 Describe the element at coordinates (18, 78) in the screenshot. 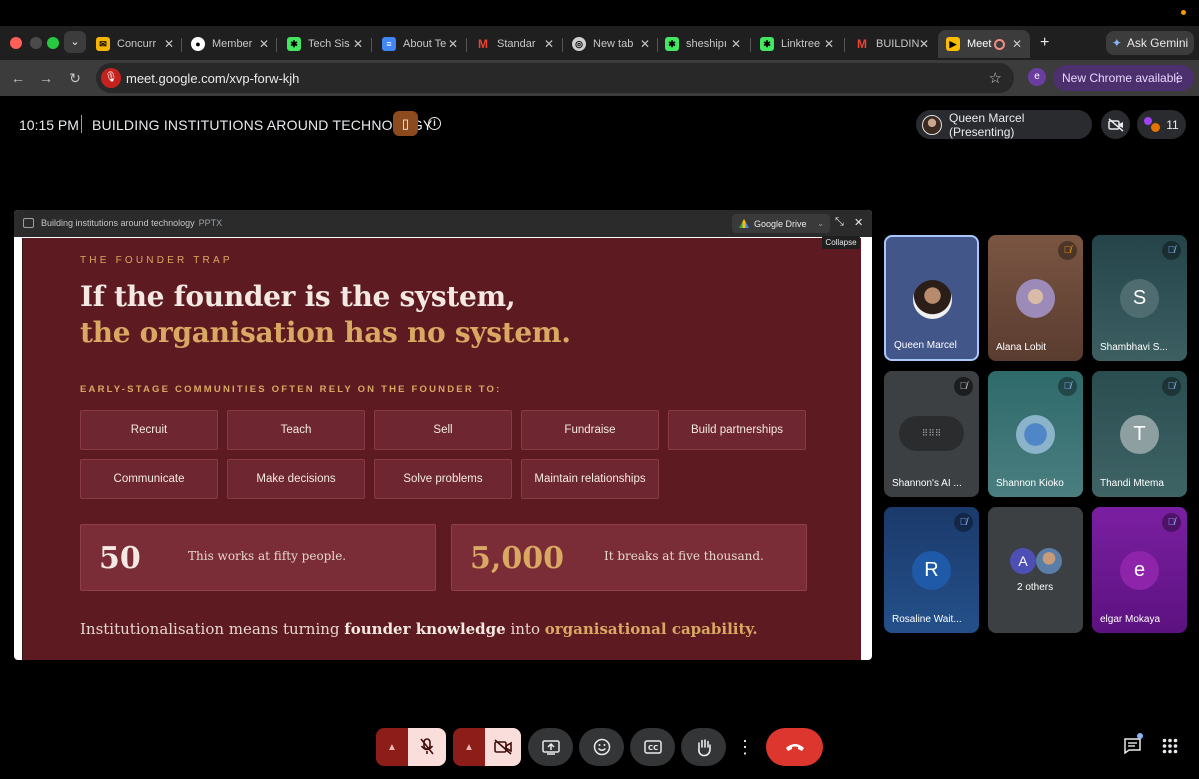

I see `back-icon: ←` at that location.